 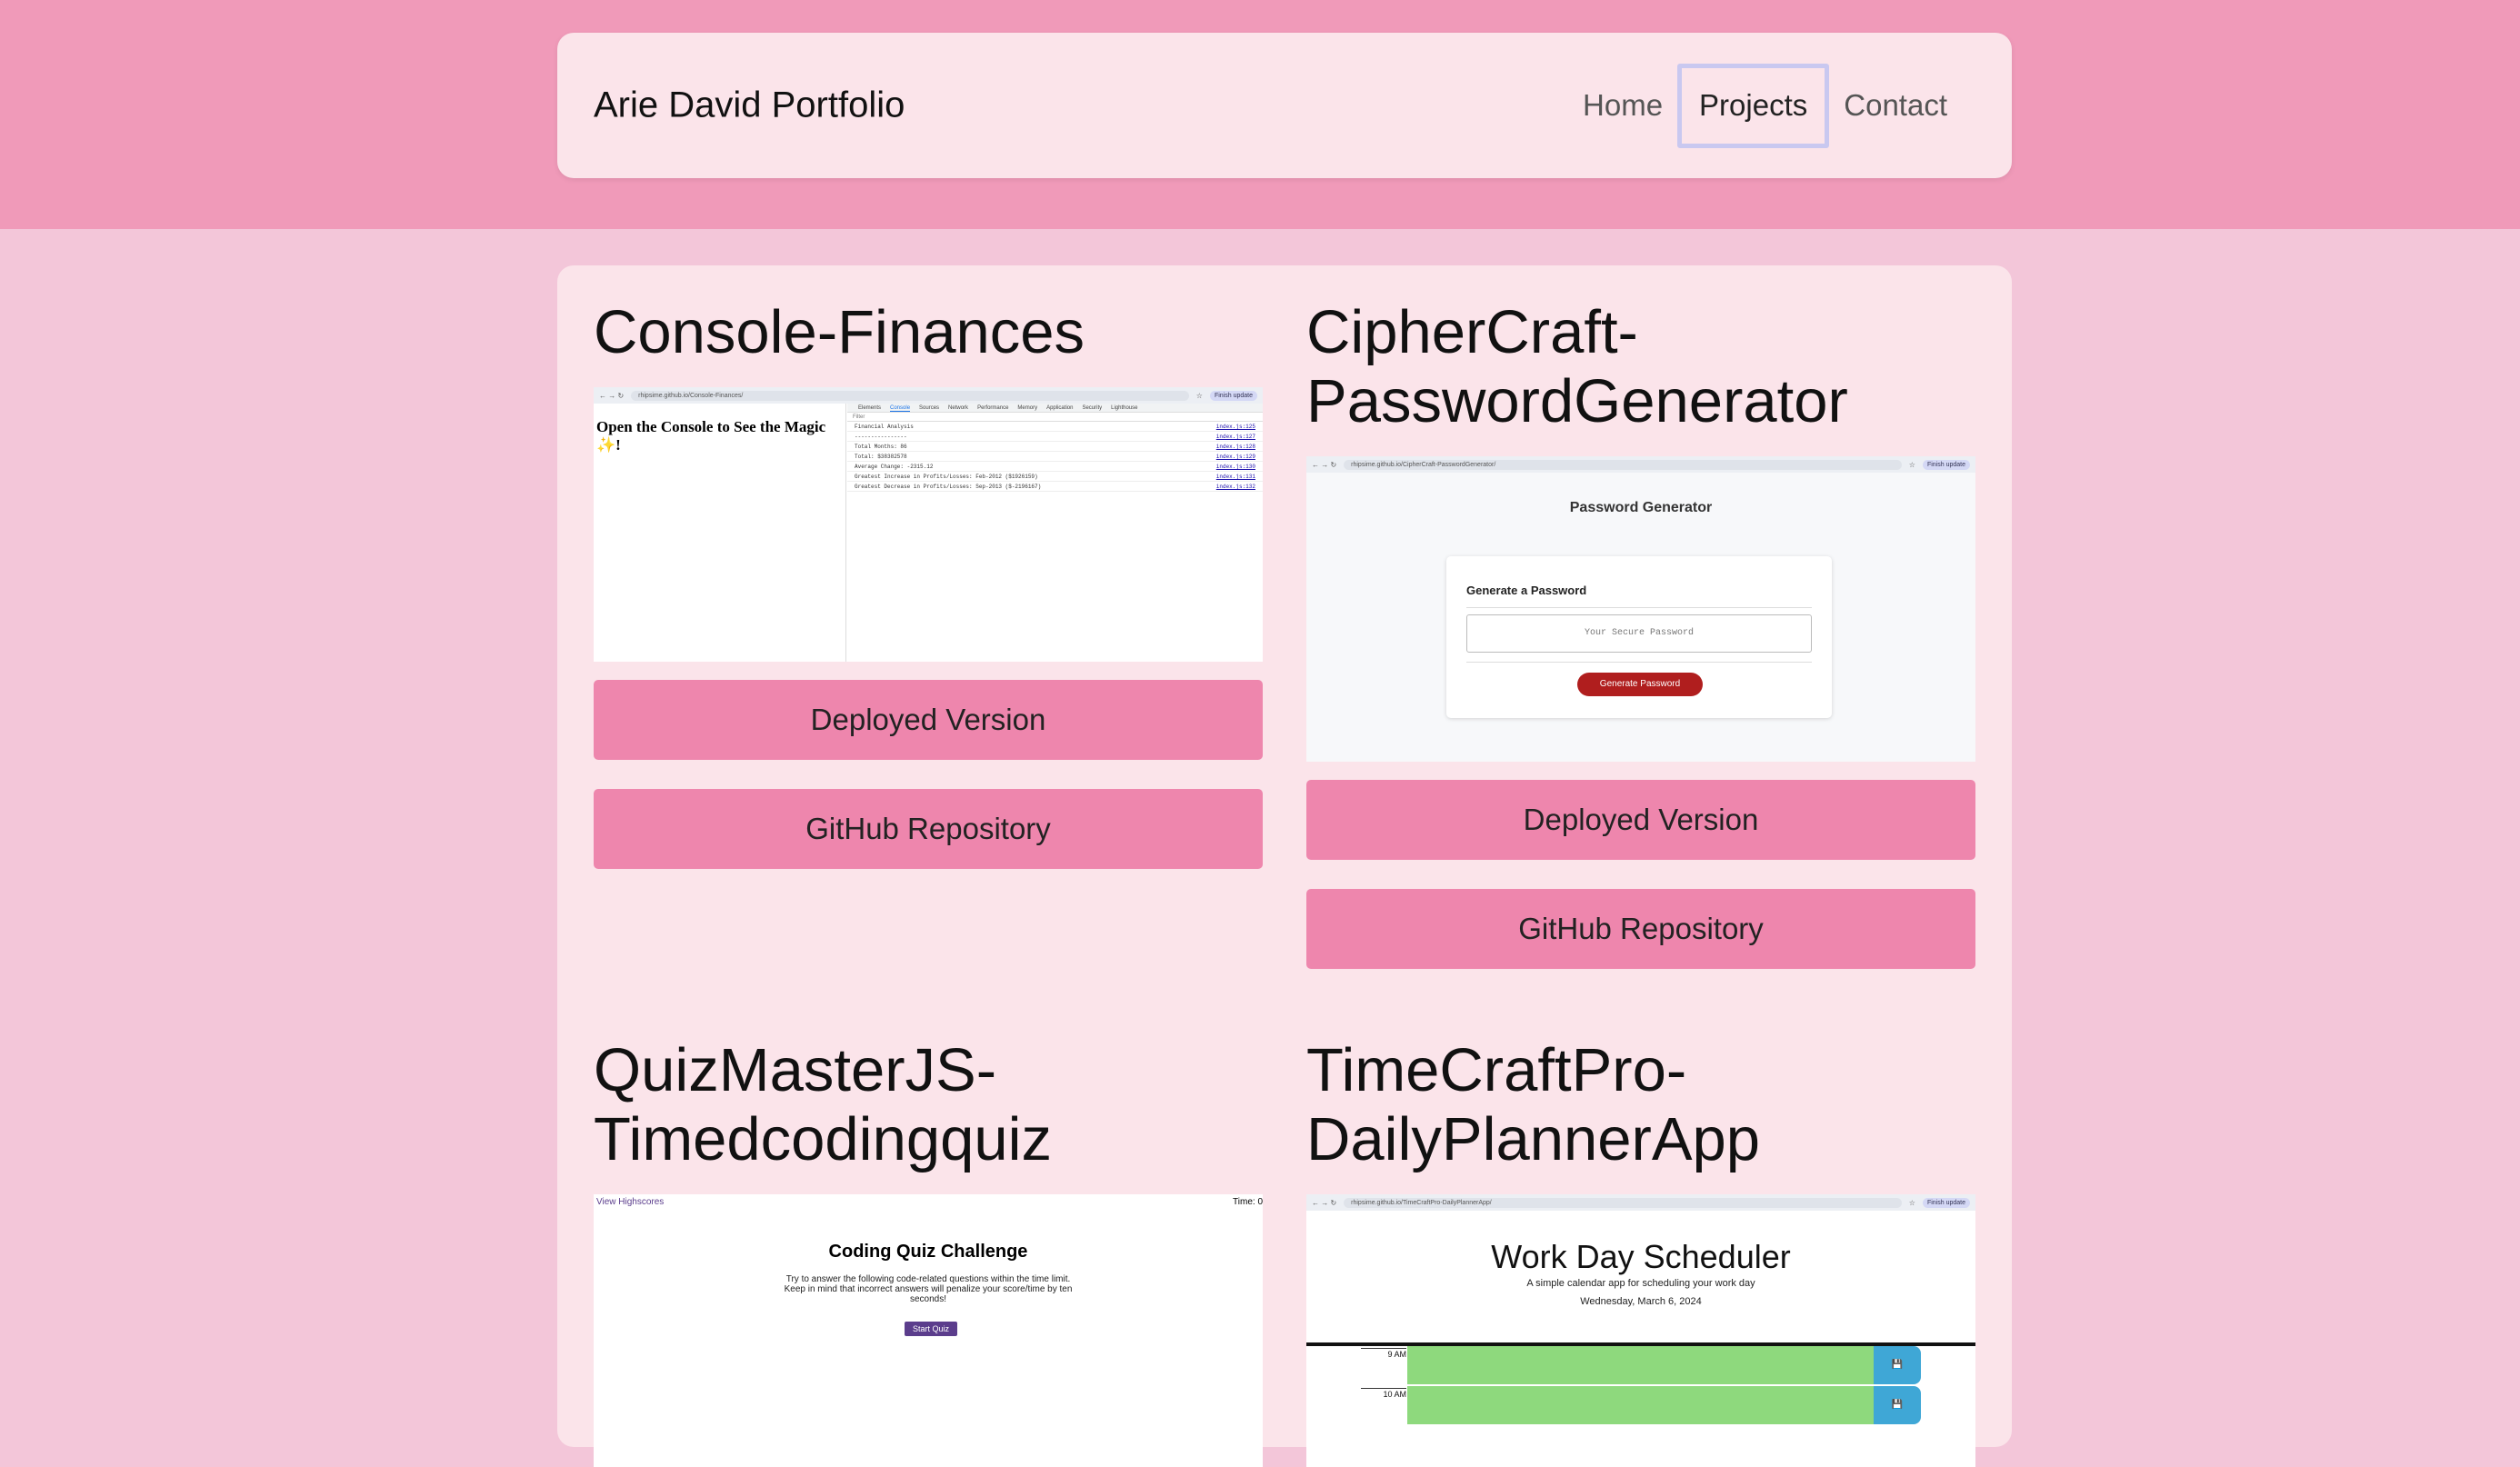 What do you see at coordinates (1235, 477) in the screenshot?
I see `console-source-link: index.js:131` at bounding box center [1235, 477].